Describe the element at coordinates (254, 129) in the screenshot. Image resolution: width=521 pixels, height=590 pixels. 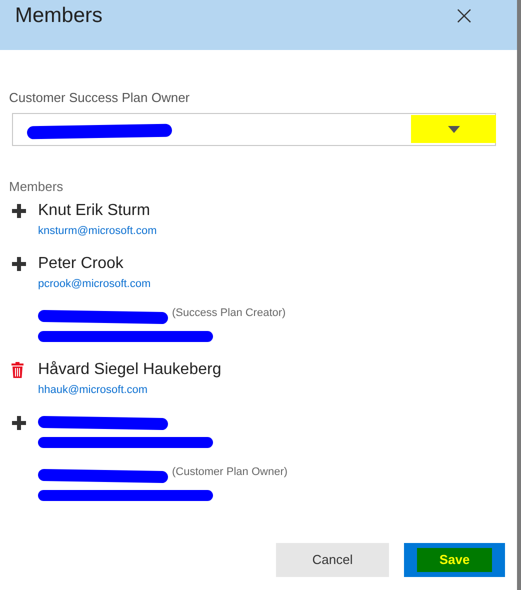
I see `owner-dropdown` at that location.